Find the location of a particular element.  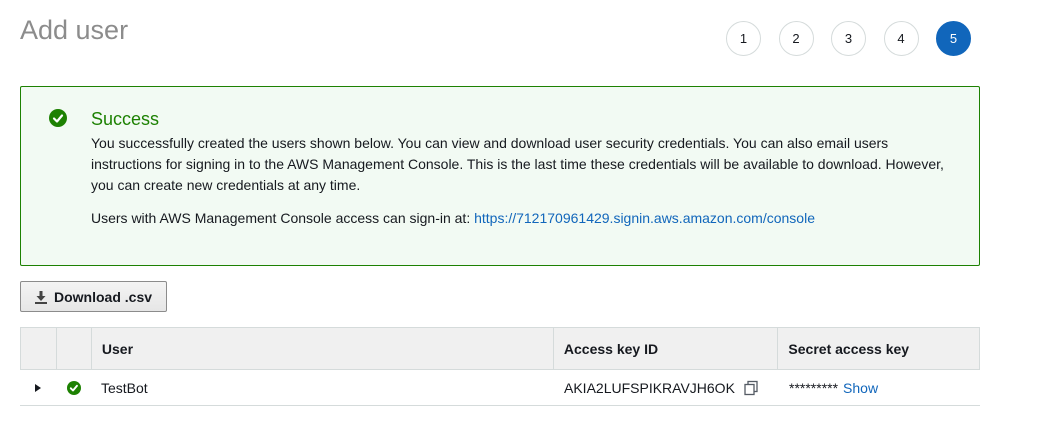

wizard-steps: 1 2 3 4 5 is located at coordinates (857, 38).